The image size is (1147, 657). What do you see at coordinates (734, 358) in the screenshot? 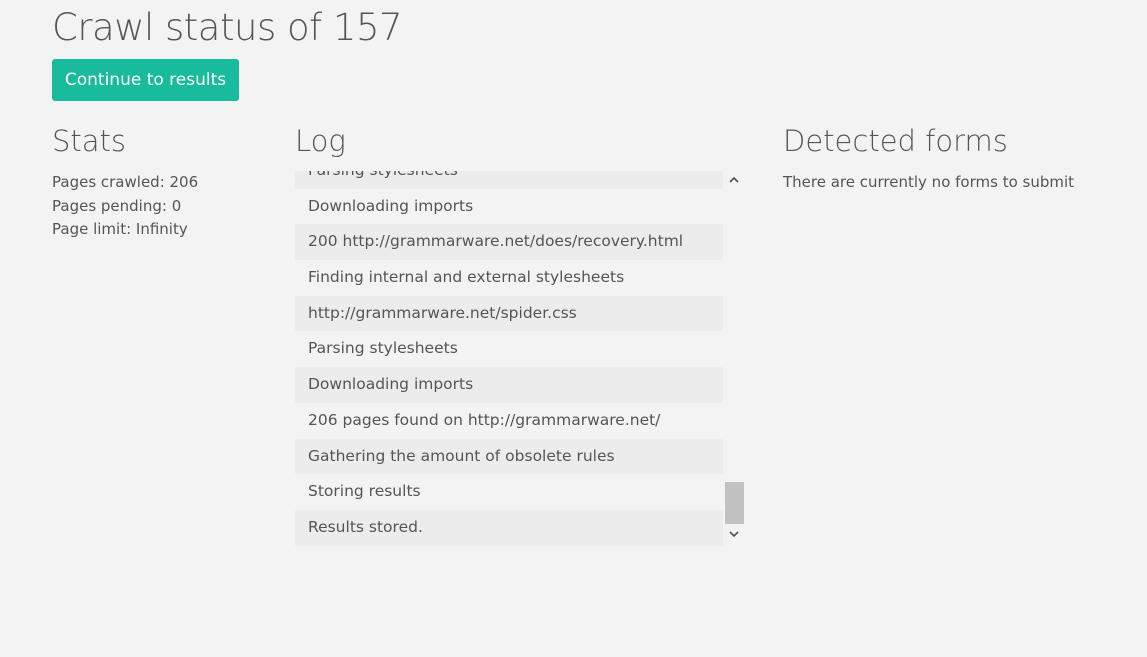
I see `log-scrollbar` at bounding box center [734, 358].